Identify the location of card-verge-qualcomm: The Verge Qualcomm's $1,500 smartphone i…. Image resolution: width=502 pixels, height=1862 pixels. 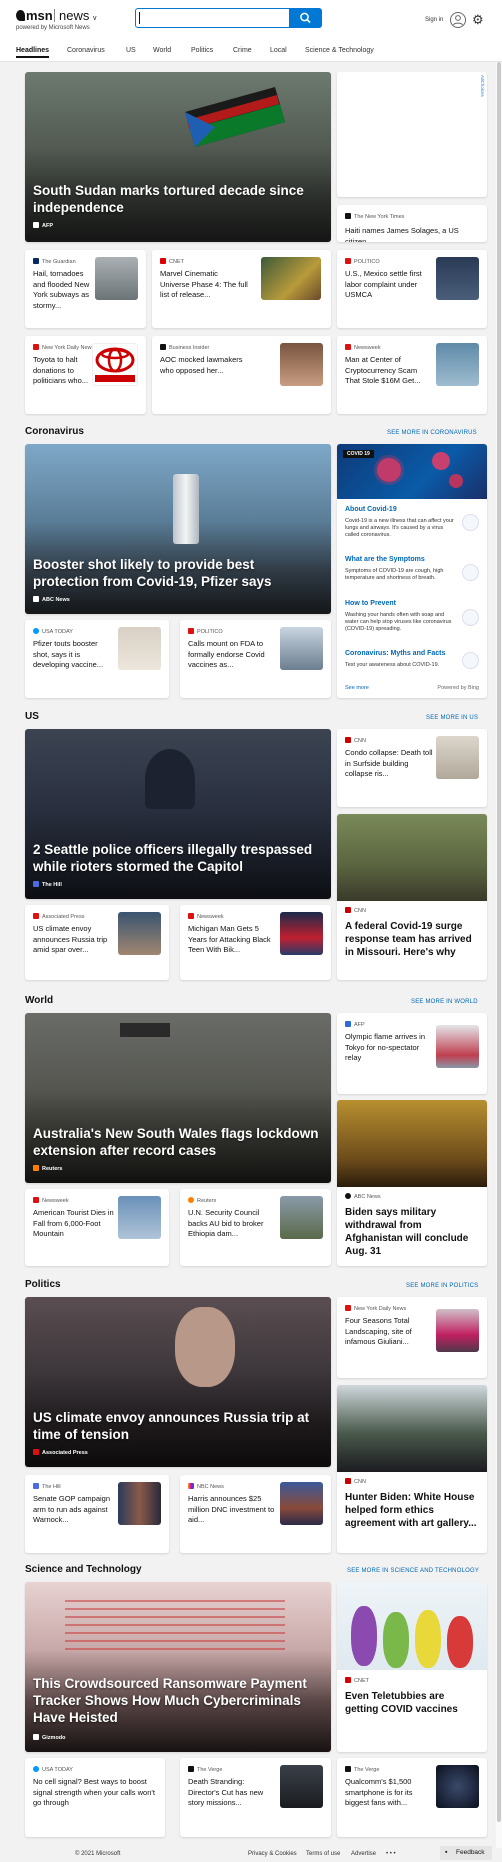
(412, 1797).